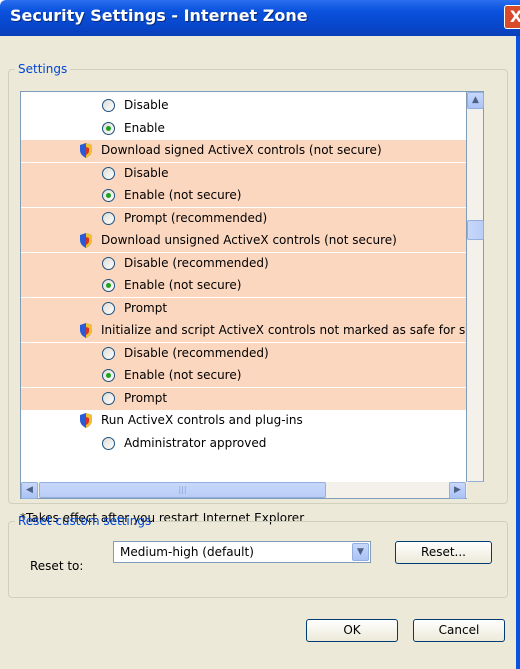 Image resolution: width=520 pixels, height=669 pixels. What do you see at coordinates (85, 521) in the screenshot?
I see `reset-group-legend: Reset custom settings` at bounding box center [85, 521].